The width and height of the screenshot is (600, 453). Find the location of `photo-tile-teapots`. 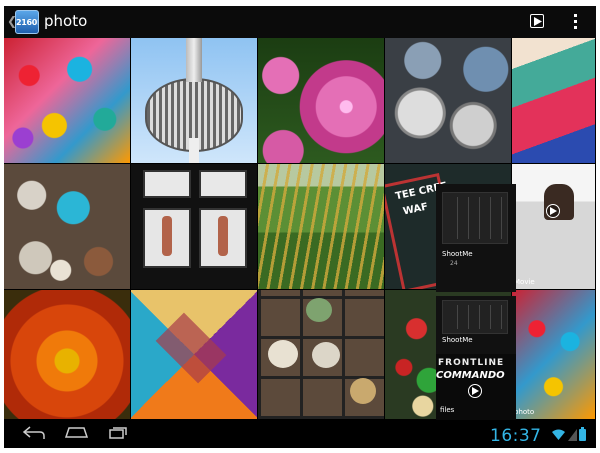

photo-tile-teapots is located at coordinates (321, 355).